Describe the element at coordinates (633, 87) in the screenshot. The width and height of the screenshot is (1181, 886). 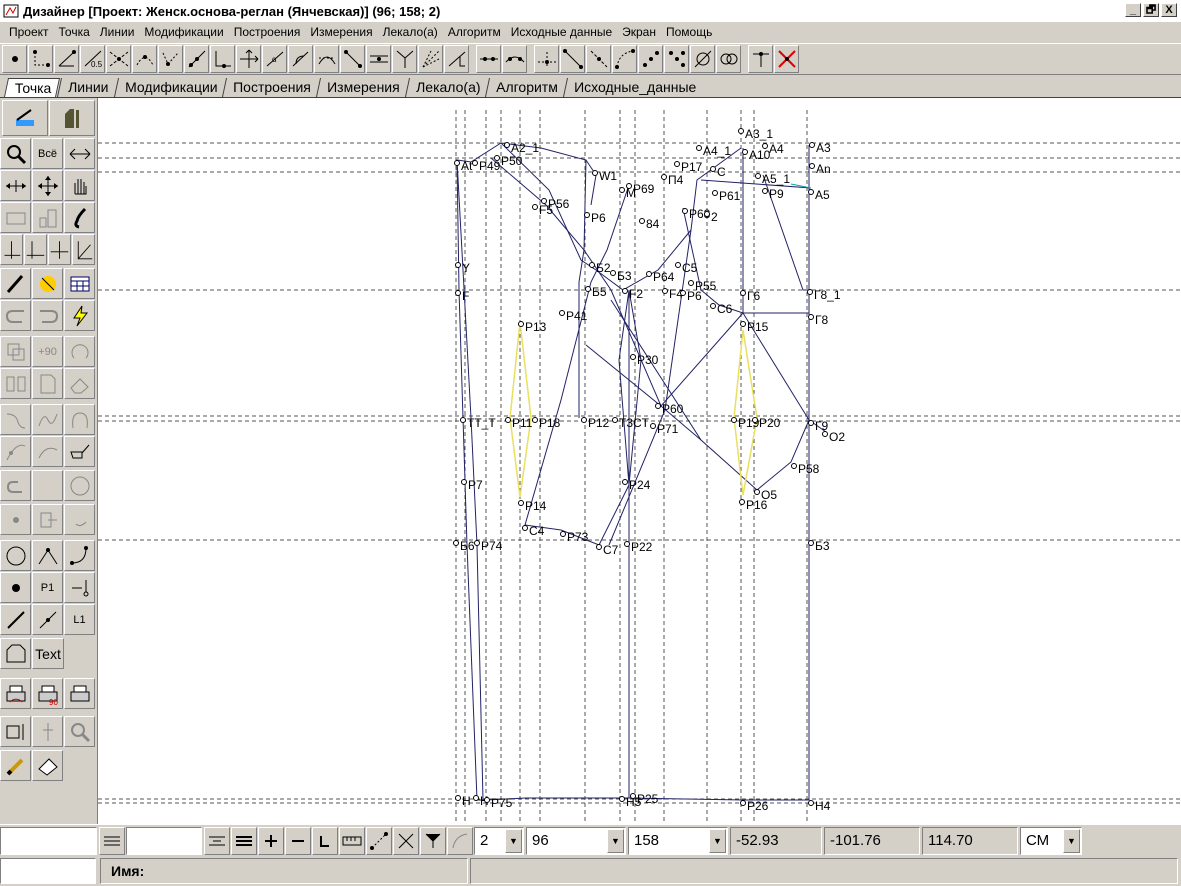
I see `tab-source-data: Исходные_данные` at that location.